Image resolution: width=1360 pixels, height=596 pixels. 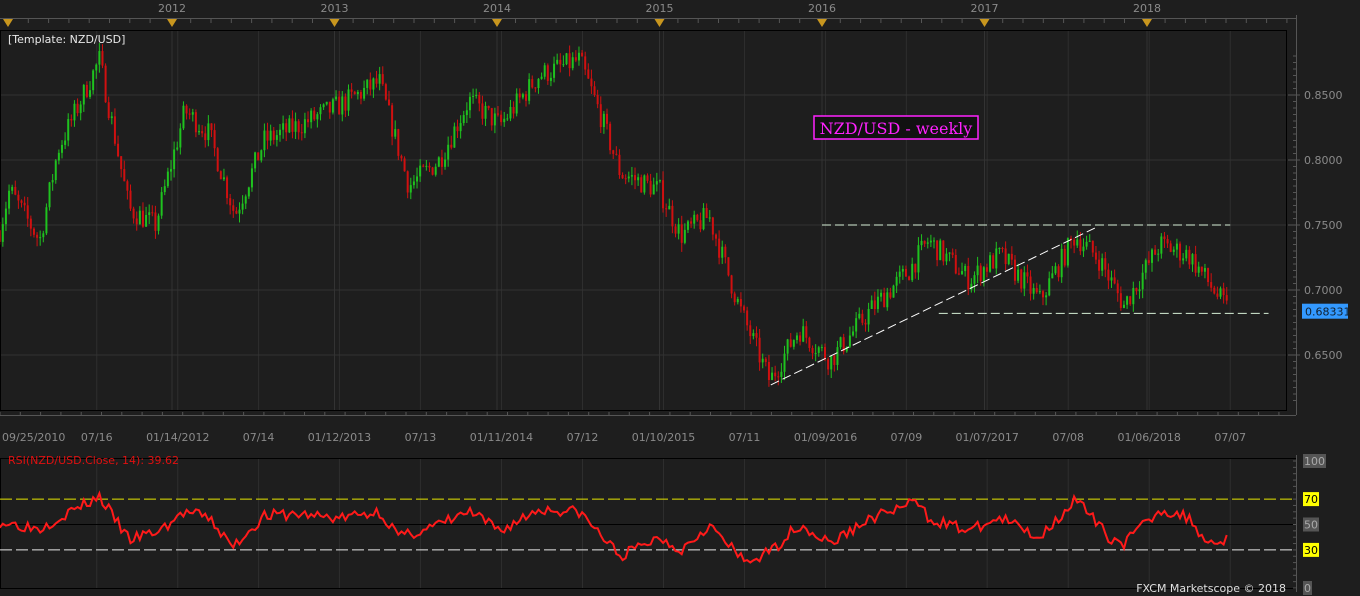 I want to click on year-label: 2014, so click(x=497, y=8).